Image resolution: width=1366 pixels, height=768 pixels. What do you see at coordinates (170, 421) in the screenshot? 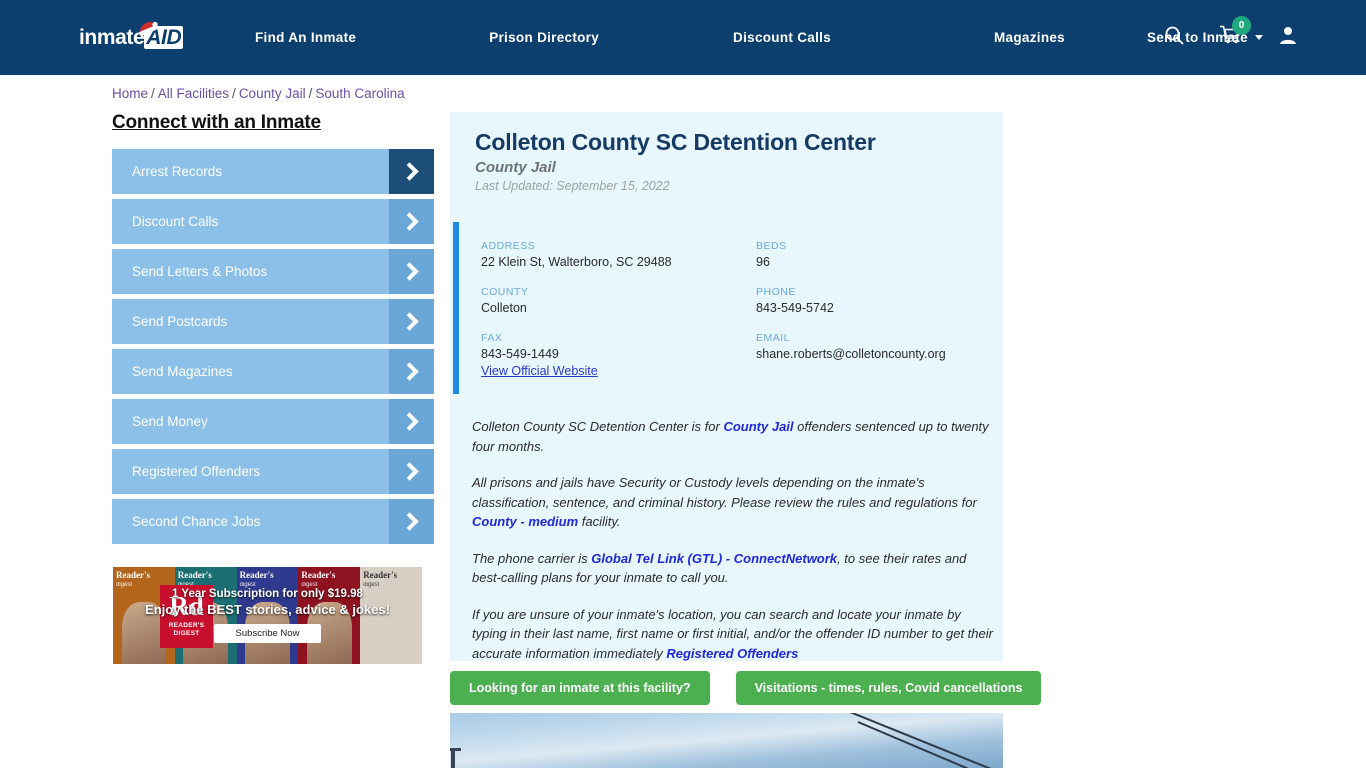
I see `sidebar-item-label: Send Money` at bounding box center [170, 421].